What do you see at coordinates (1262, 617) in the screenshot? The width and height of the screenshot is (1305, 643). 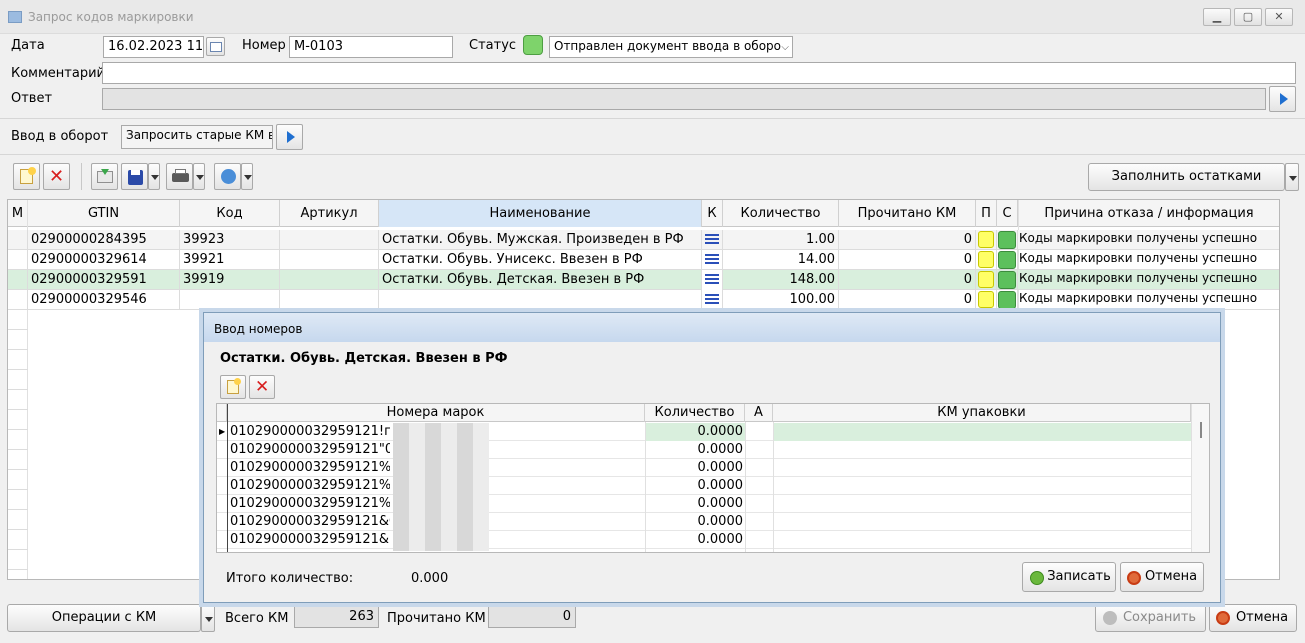 I see `cancel-label: Отмена` at bounding box center [1262, 617].